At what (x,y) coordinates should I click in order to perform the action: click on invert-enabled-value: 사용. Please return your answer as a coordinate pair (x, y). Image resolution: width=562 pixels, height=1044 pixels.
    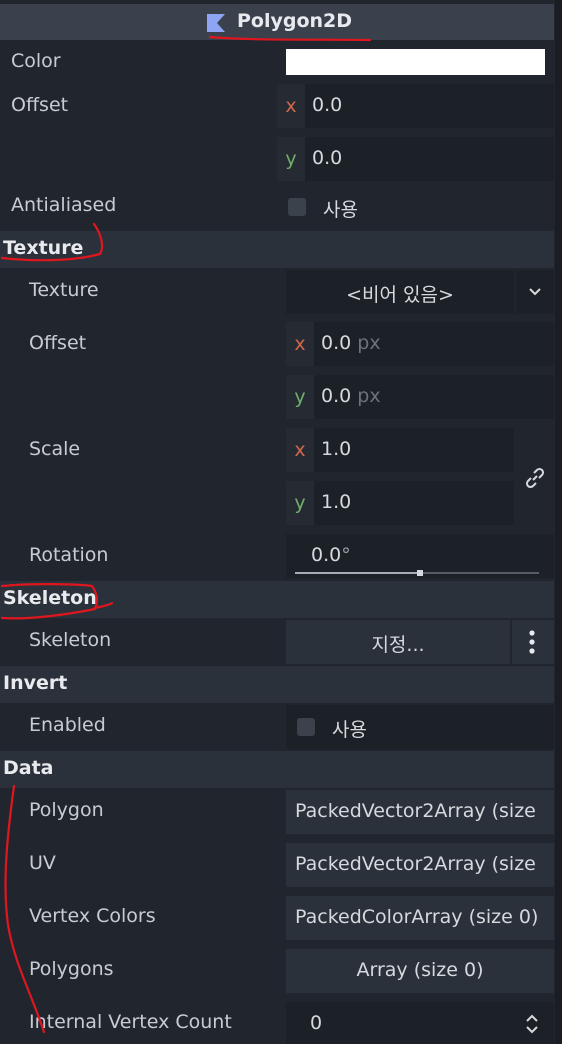
    Looking at the image, I should click on (349, 730).